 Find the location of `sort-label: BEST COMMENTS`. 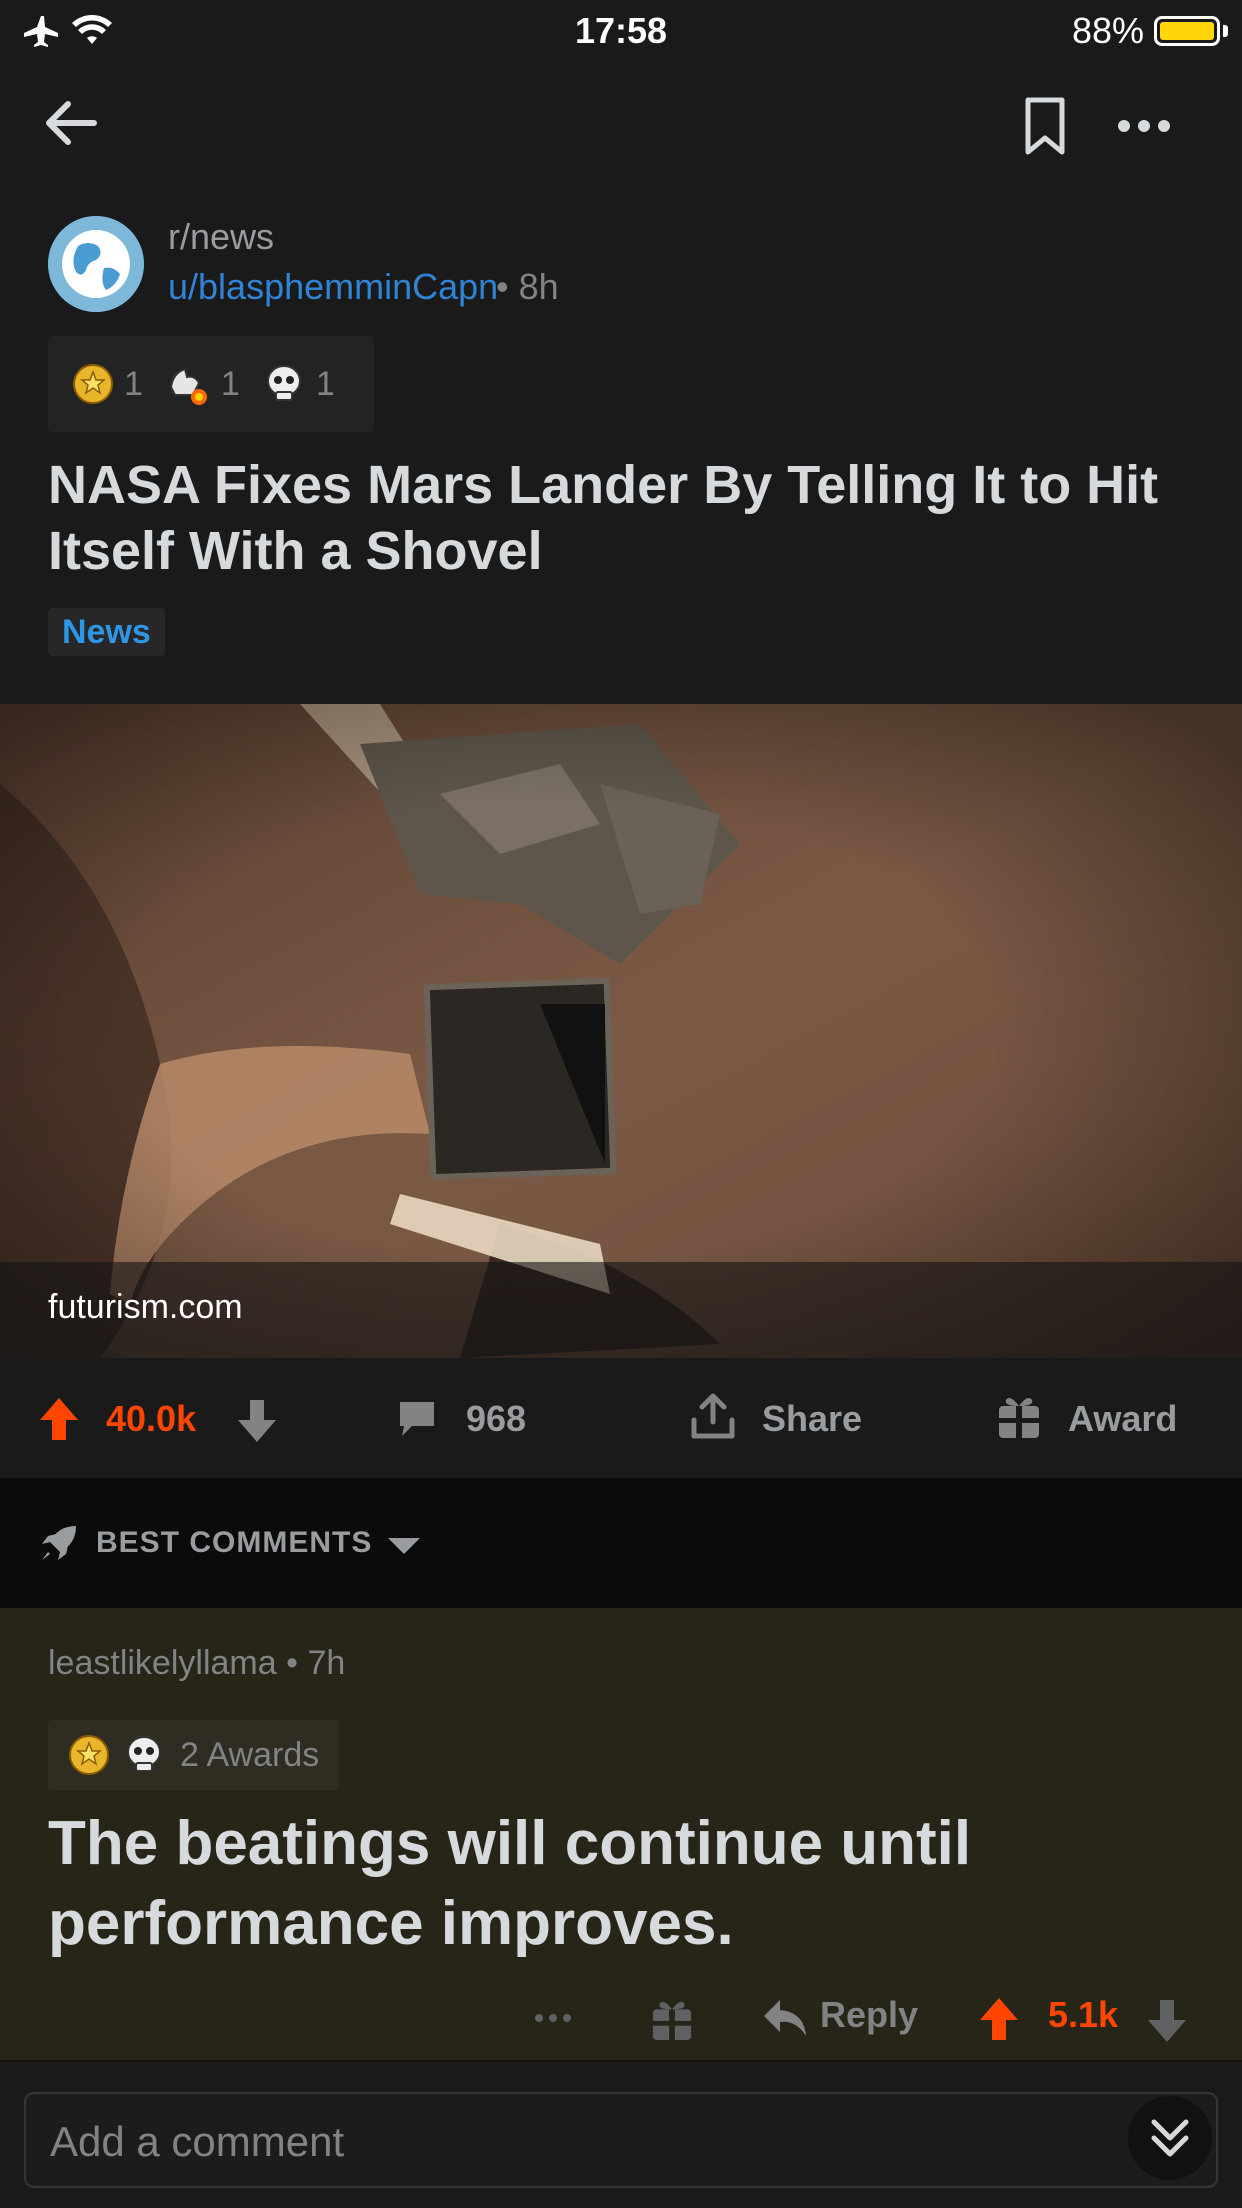

sort-label: BEST COMMENTS is located at coordinates (234, 1543).